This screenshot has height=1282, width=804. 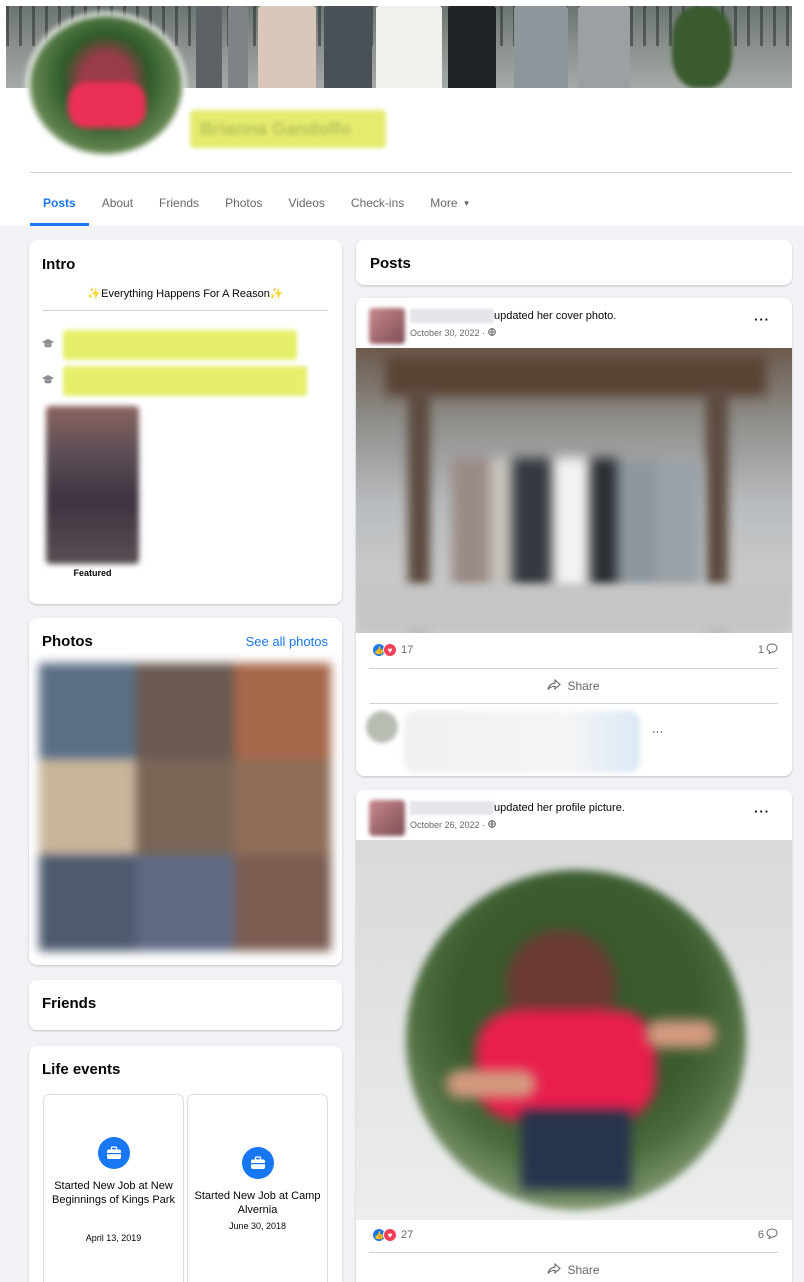 What do you see at coordinates (450, 203) in the screenshot?
I see `tab-more: More ▼` at bounding box center [450, 203].